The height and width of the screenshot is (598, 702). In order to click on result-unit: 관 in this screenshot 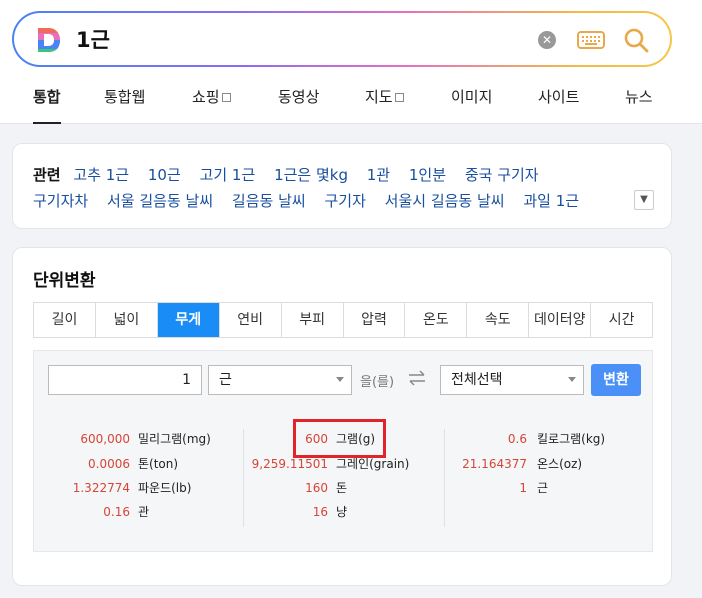, I will do `click(144, 512)`.